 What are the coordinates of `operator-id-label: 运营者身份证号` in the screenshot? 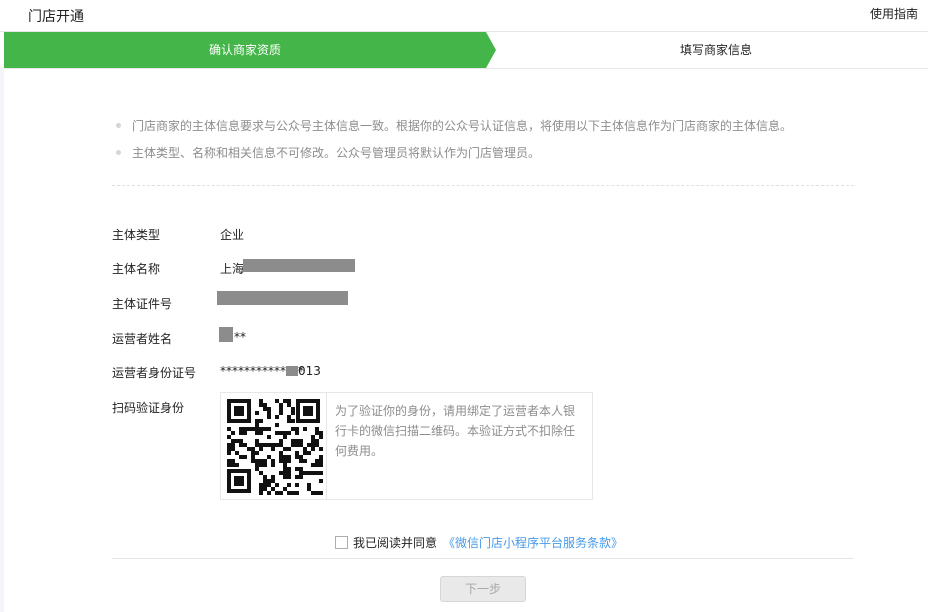 It's located at (154, 373).